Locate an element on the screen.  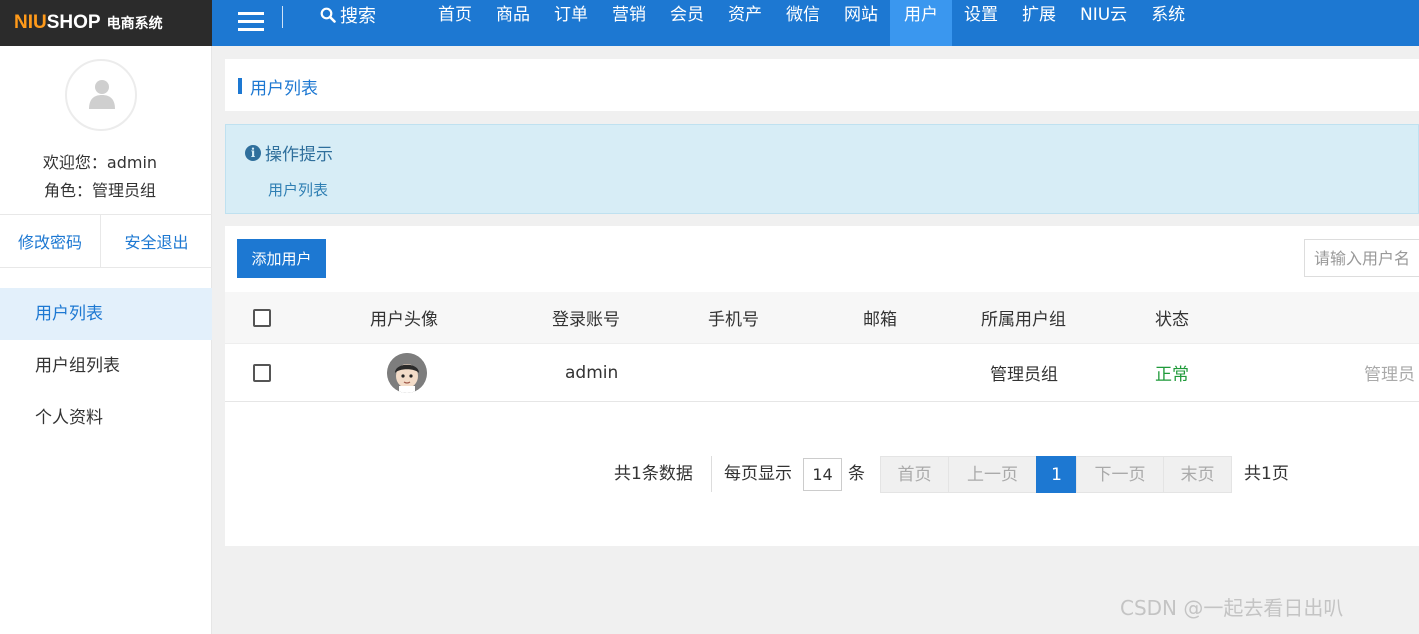
sidebar-menu: 用户列表 用户组列表 个人资料 is located at coordinates (106, 366).